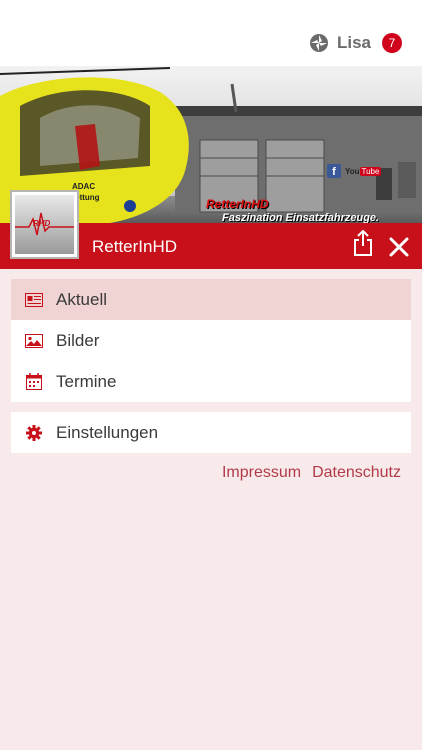 Image resolution: width=422 pixels, height=750 pixels. I want to click on impressum-link: Impressum, so click(261, 473).